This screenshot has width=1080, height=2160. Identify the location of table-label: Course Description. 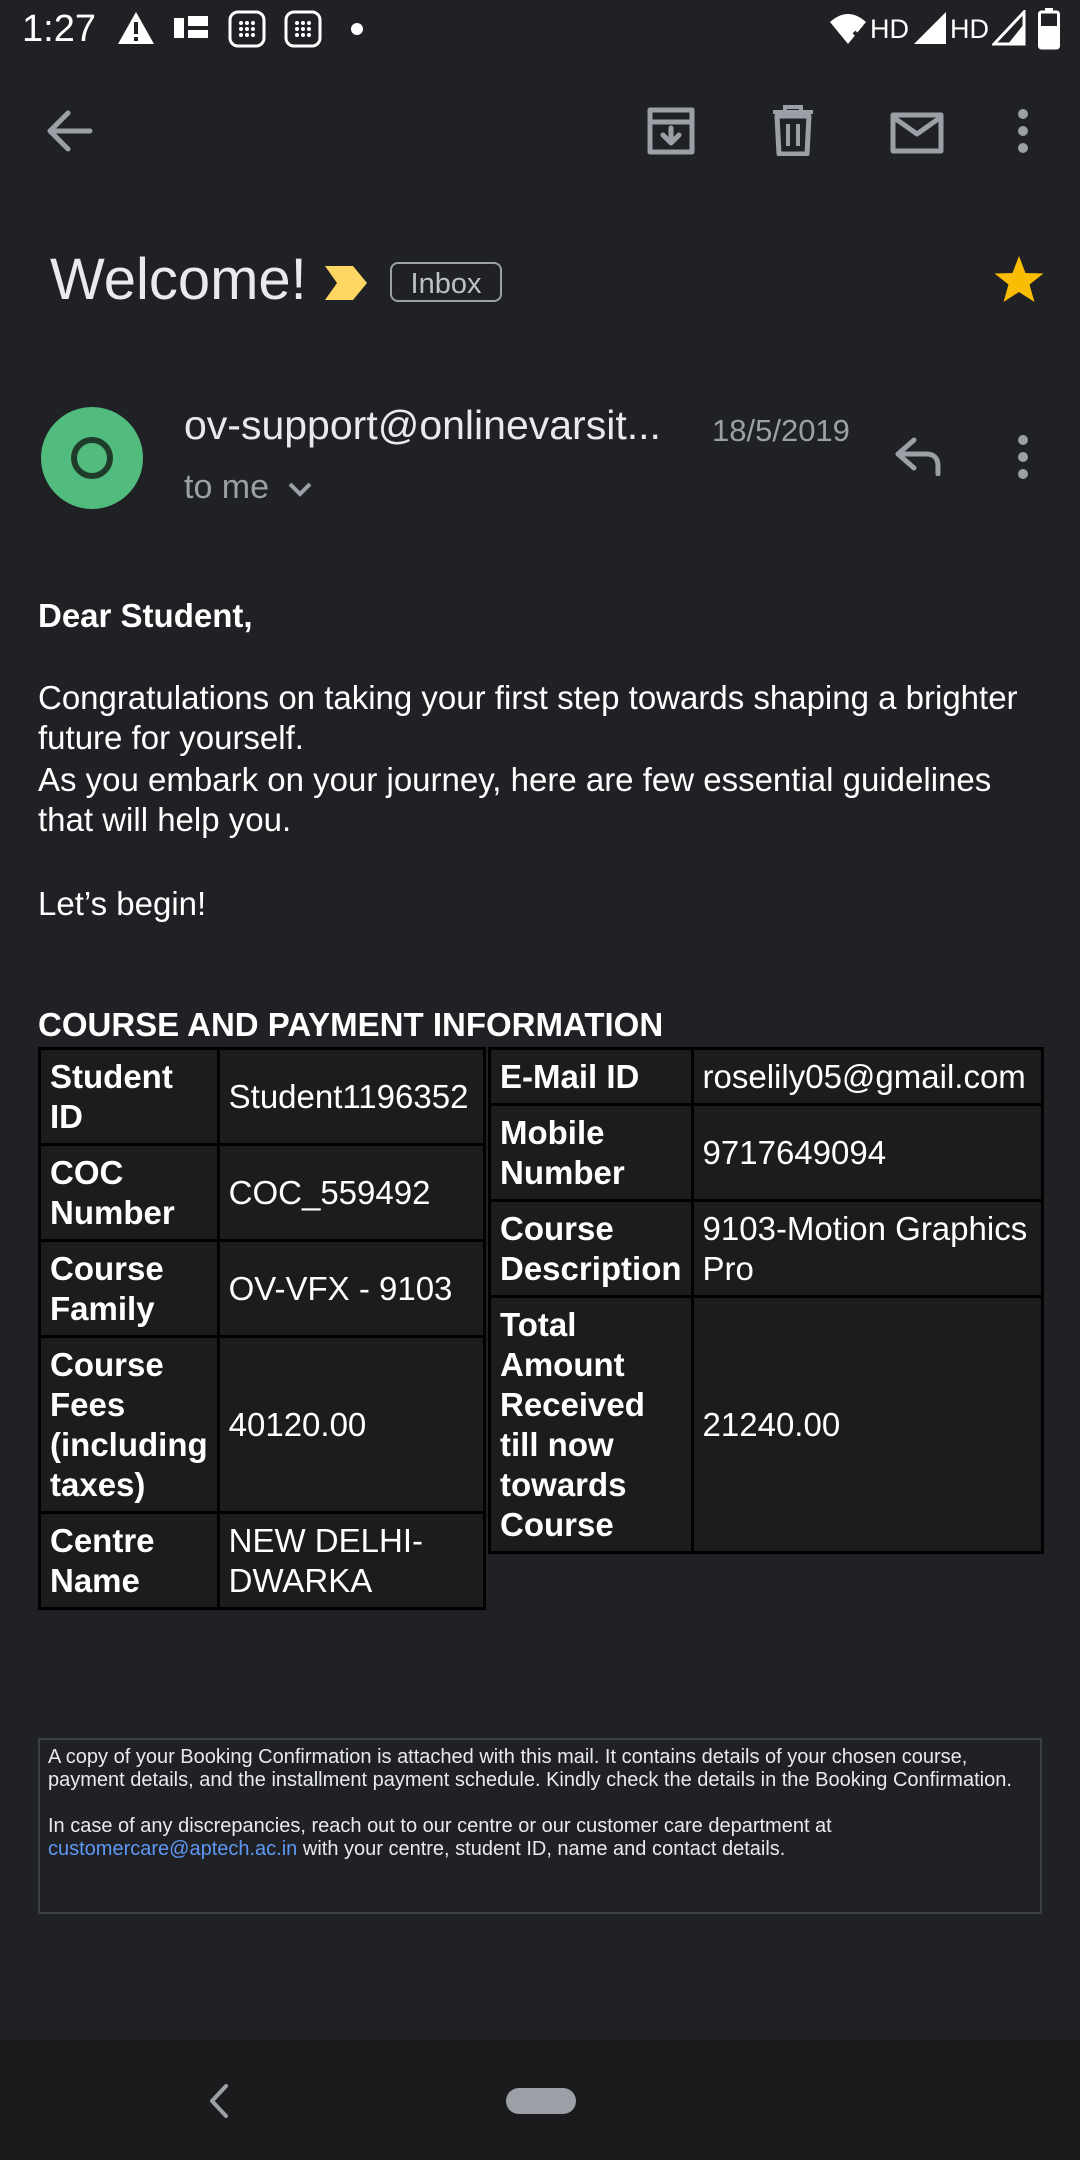
(591, 1248).